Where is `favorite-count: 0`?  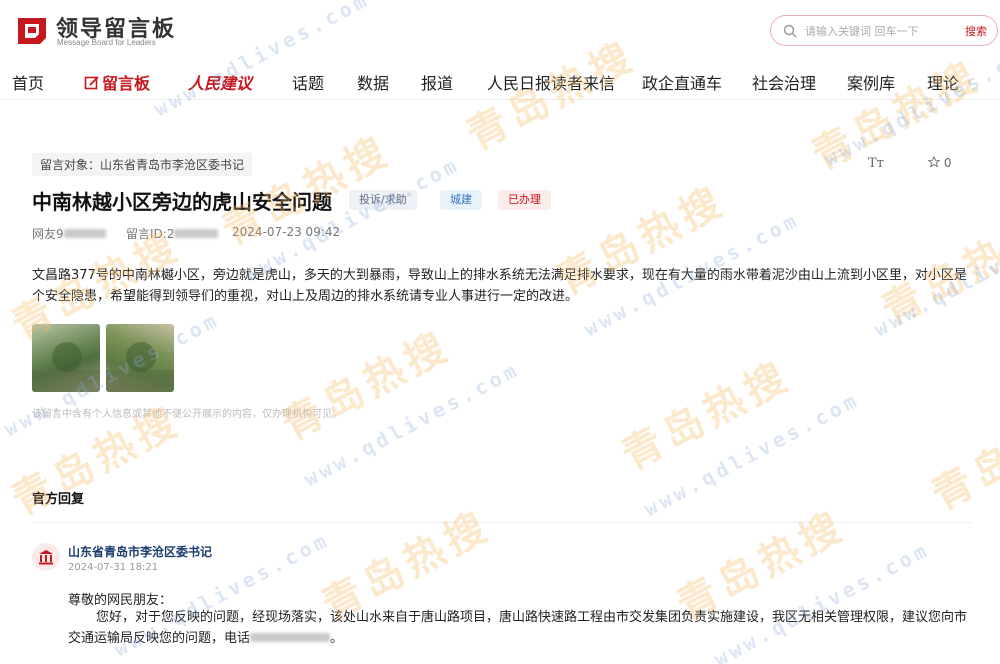
favorite-count: 0 is located at coordinates (947, 163).